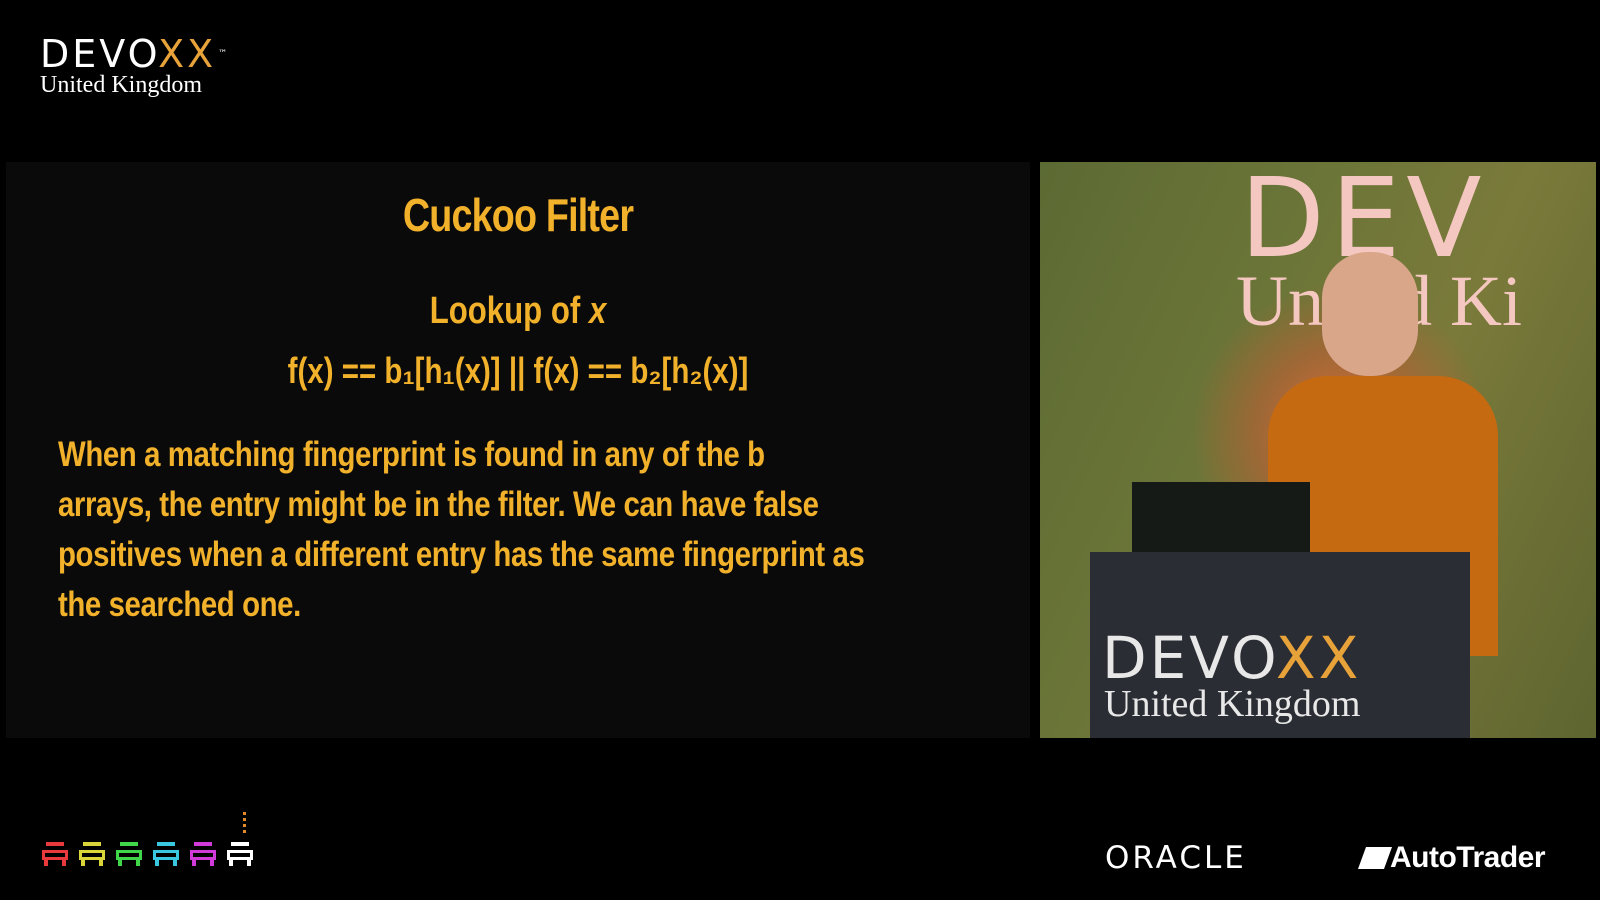  I want to click on autotrader-text: AutoTrader, so click(1468, 857).